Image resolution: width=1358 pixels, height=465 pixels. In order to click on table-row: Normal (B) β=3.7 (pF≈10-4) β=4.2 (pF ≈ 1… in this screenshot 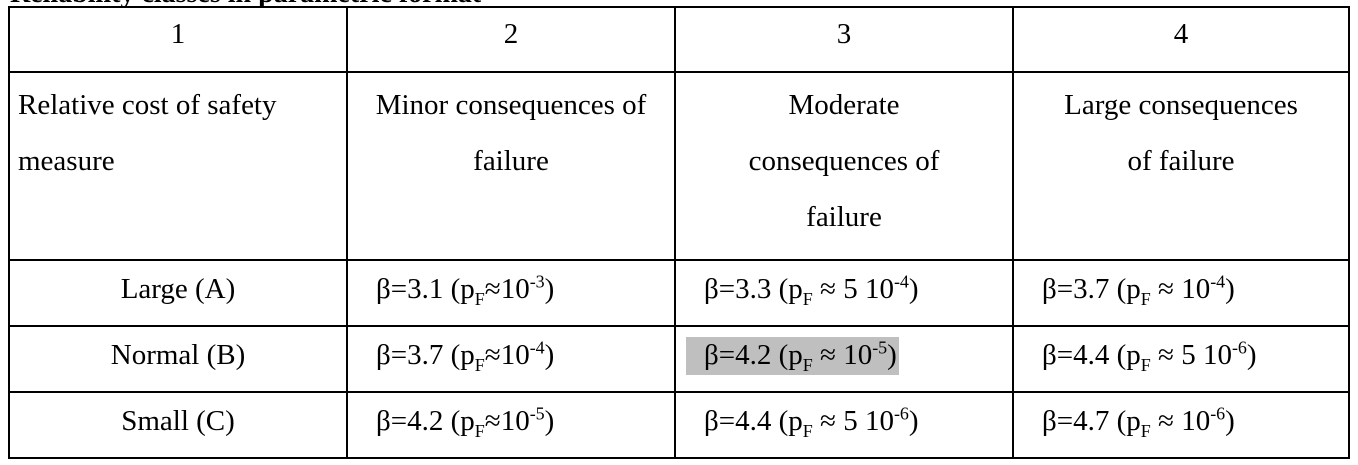, I will do `click(679, 359)`.